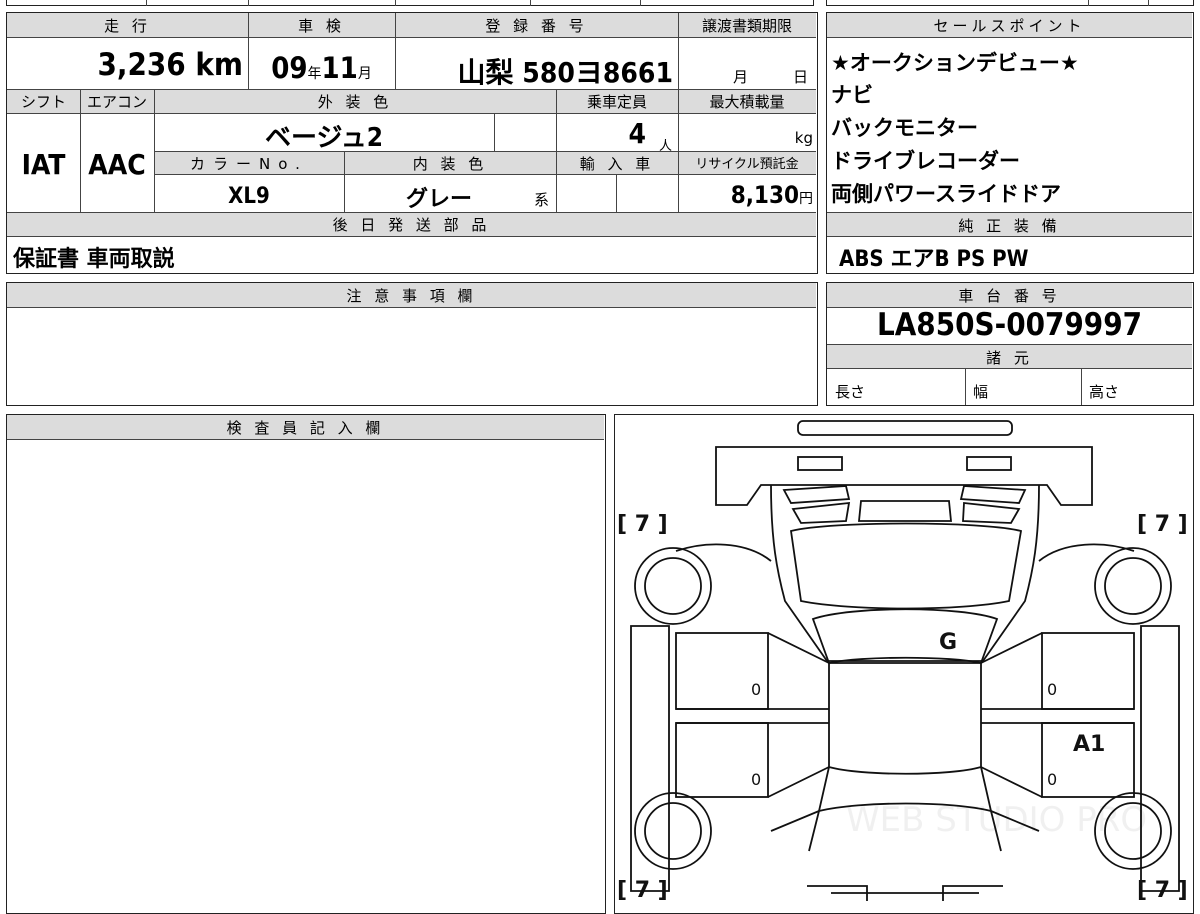  What do you see at coordinates (946, 194) in the screenshot?
I see `sales-point-5: 両側パワースライドドア` at bounding box center [946, 194].